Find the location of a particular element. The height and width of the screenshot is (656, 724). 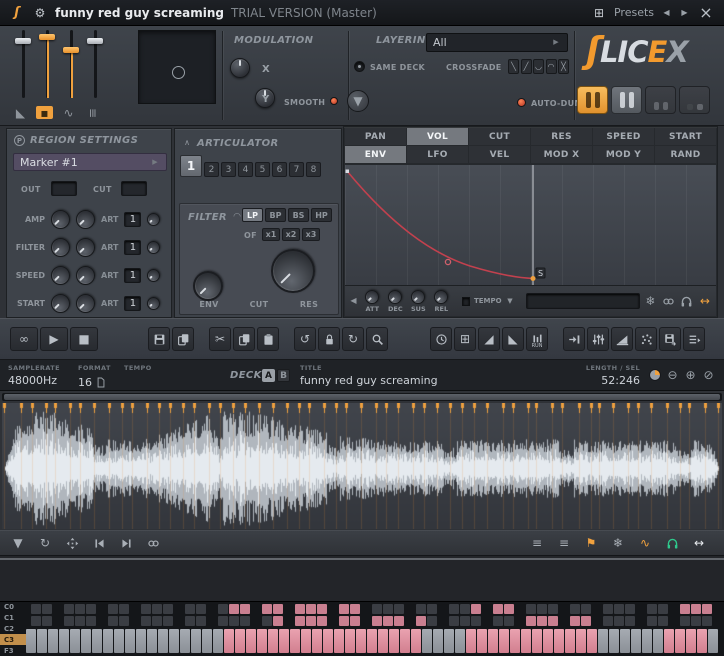

scroll-left-icon: ◀ is located at coordinates (353, 301).